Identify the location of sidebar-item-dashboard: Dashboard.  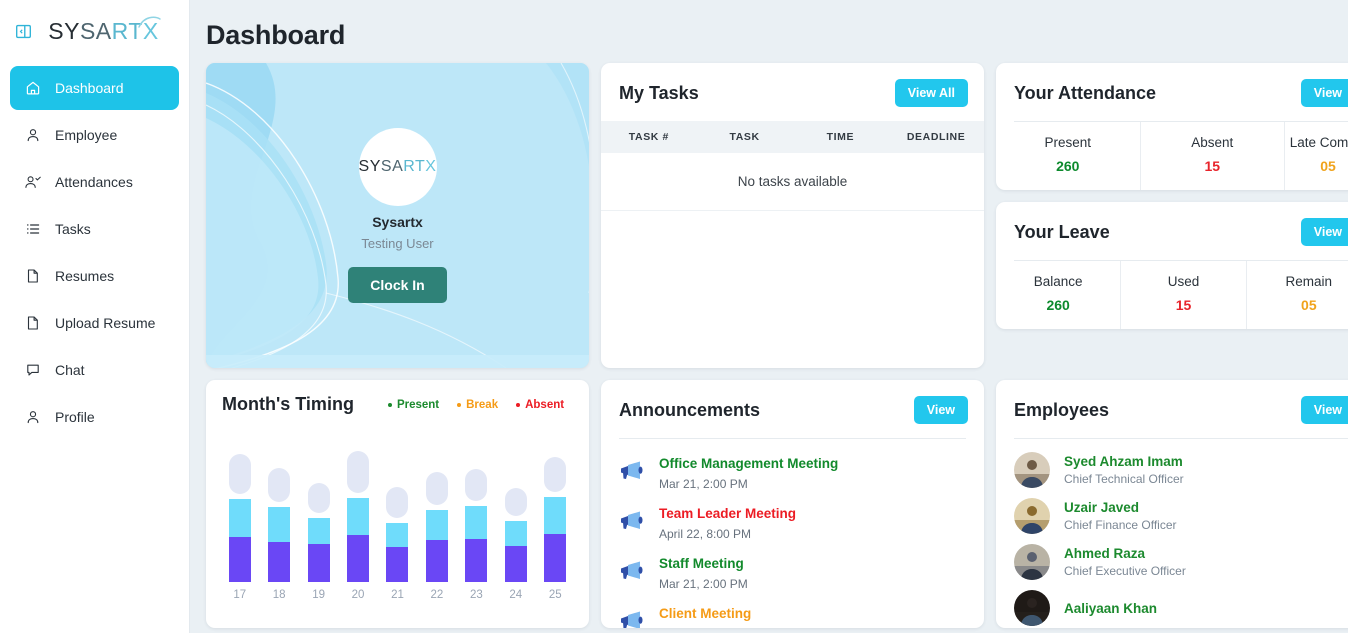
(94, 88).